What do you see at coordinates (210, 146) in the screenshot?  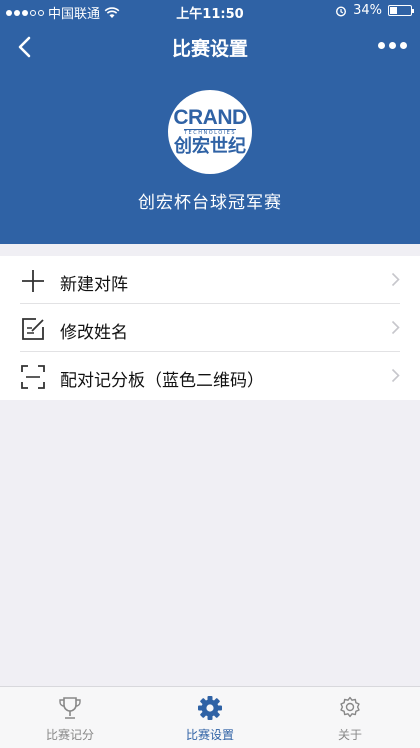 I see `logo-cn-text: 创宏世纪` at bounding box center [210, 146].